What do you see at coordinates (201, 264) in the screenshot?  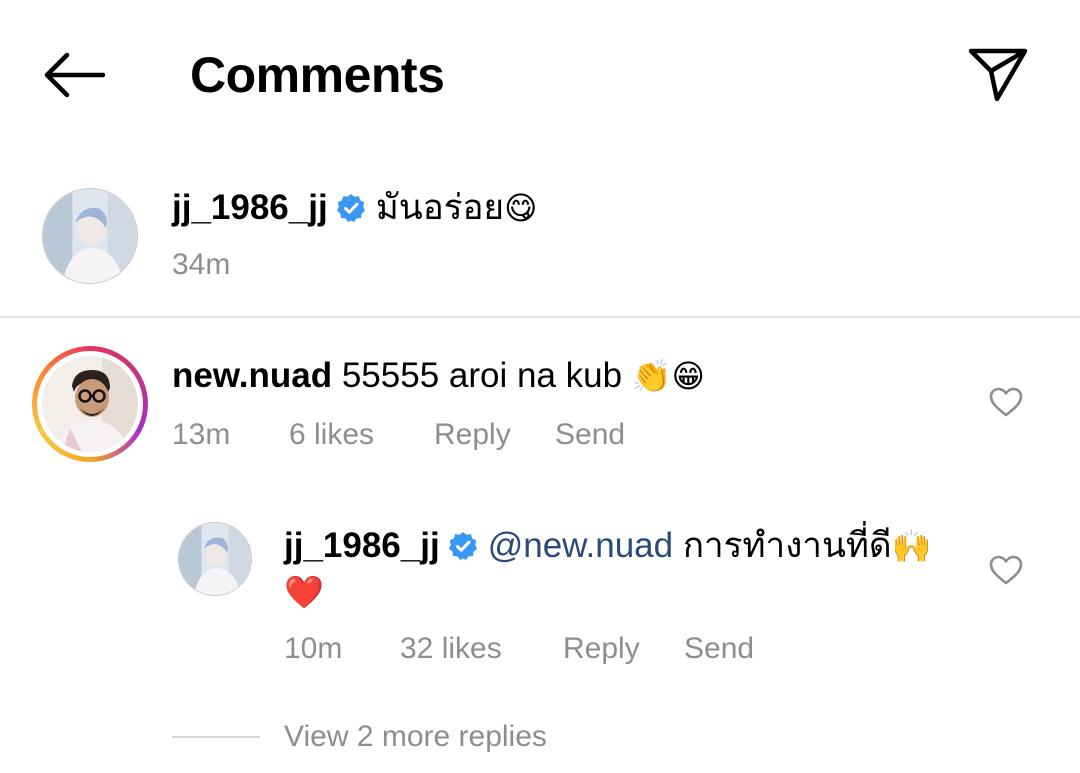 I see `caption-time: 34m` at bounding box center [201, 264].